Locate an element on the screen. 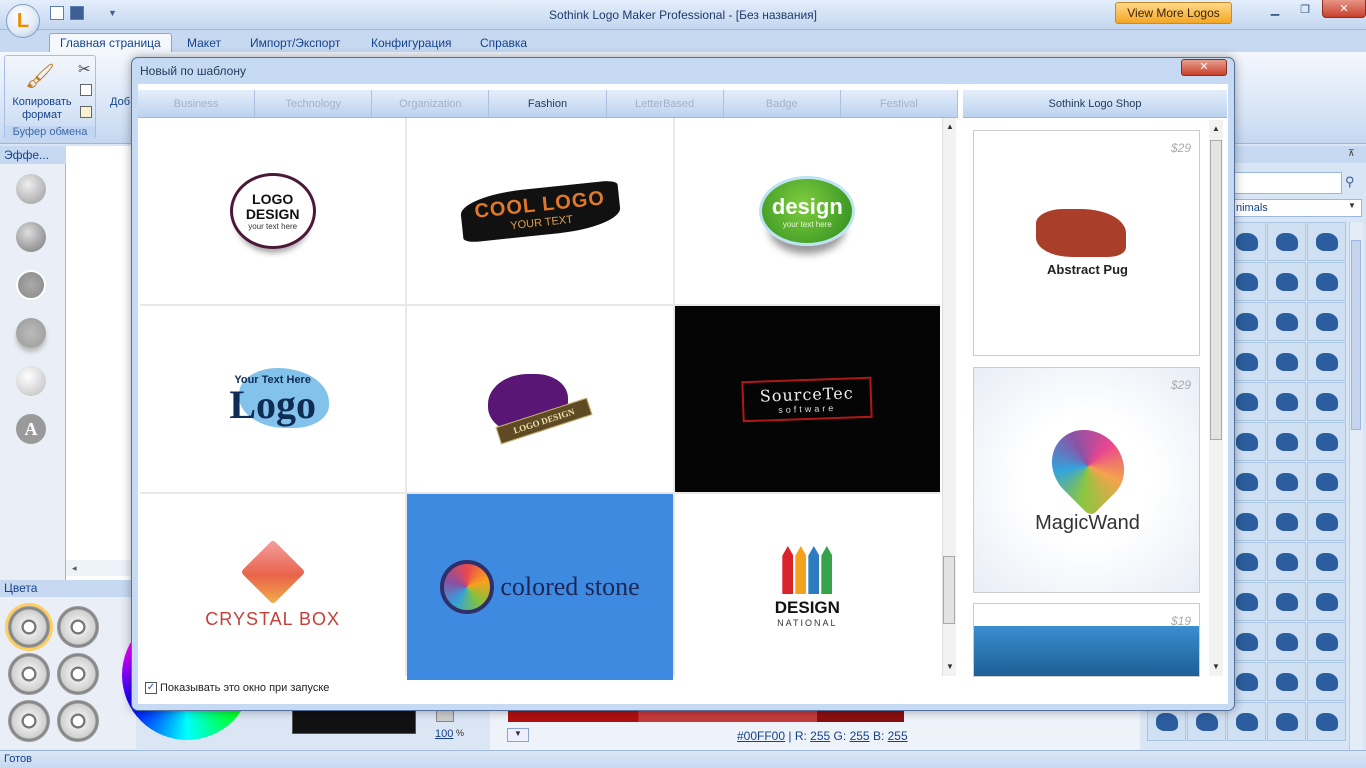 This screenshot has width=1366, height=768. paste-icon is located at coordinates (86, 112).